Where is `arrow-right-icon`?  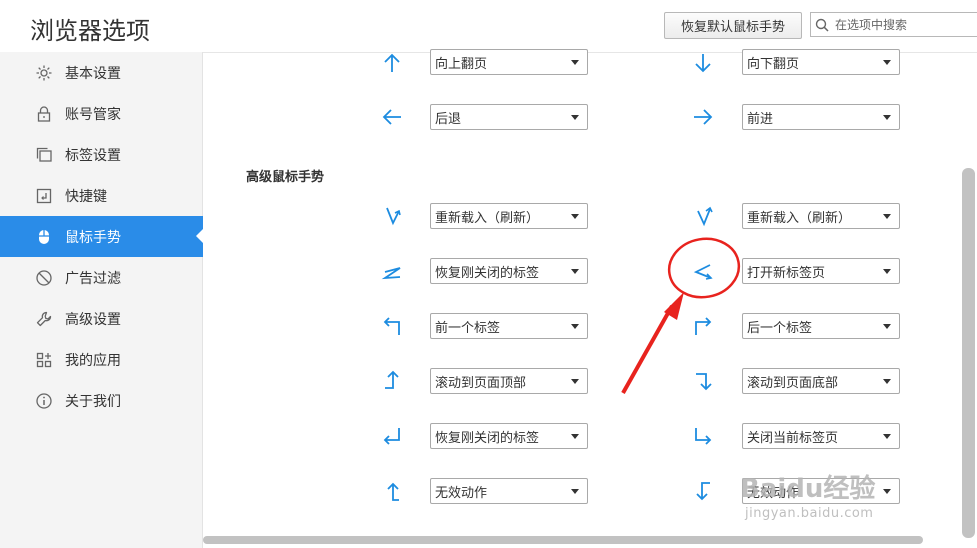
arrow-right-icon is located at coordinates (703, 117).